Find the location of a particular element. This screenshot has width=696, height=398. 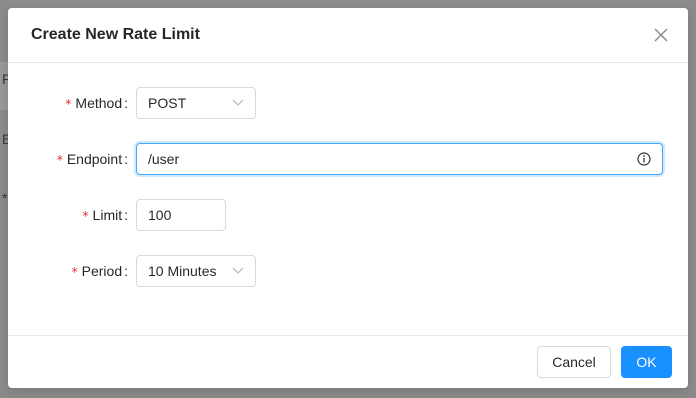

method-row: * Method: POST is located at coordinates (132, 103).